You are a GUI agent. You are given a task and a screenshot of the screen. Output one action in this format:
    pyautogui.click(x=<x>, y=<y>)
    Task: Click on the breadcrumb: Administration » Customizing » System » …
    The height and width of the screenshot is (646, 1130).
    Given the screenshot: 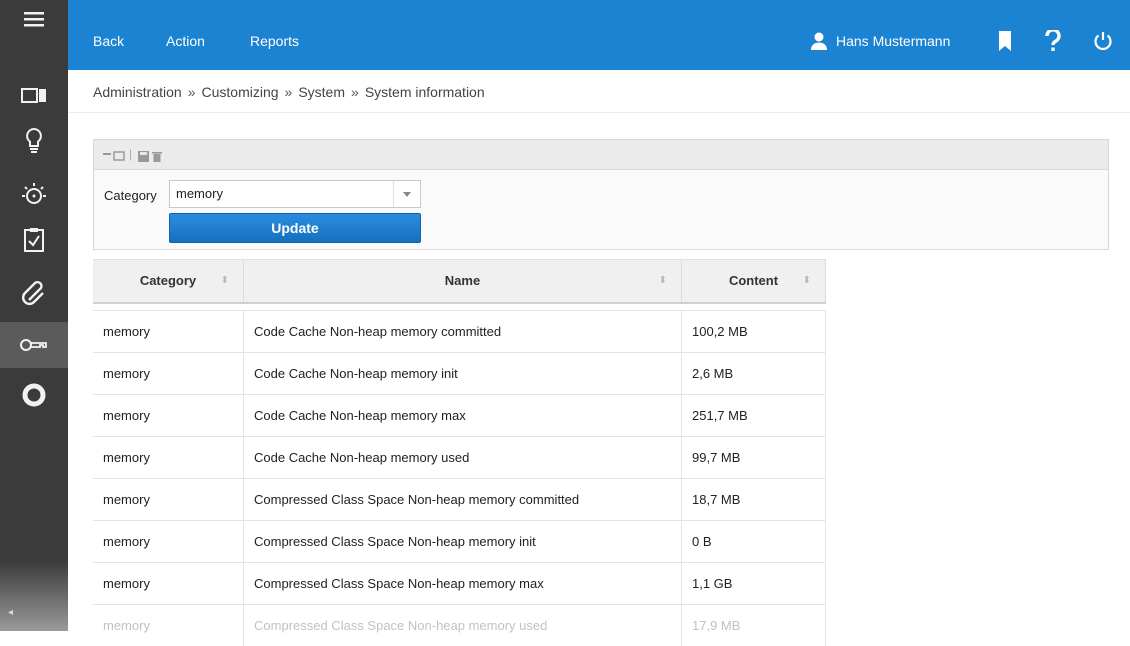 What is the action you would take?
    pyautogui.click(x=289, y=92)
    